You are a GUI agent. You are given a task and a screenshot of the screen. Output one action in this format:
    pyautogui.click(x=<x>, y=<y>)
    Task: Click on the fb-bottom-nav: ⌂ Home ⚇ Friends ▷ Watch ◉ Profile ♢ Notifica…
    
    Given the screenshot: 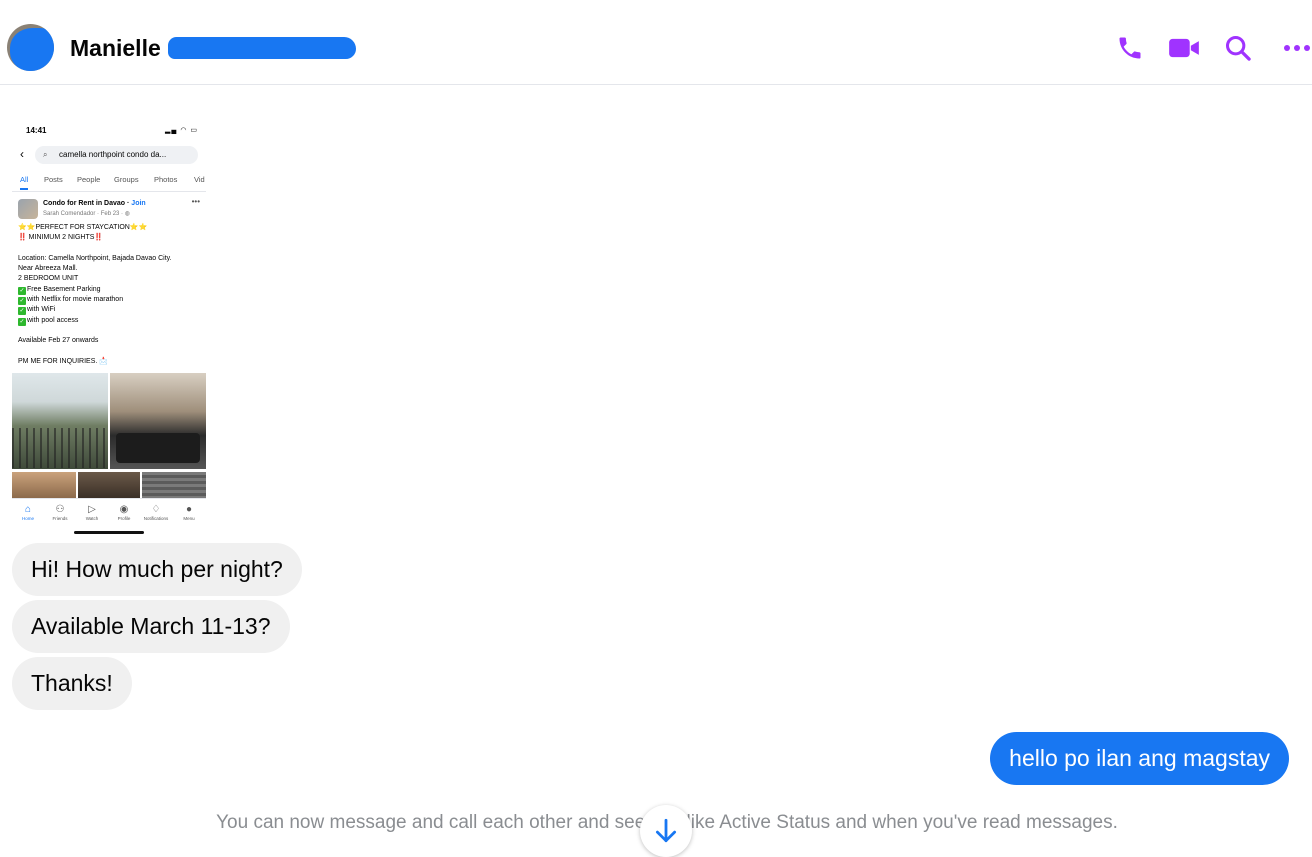 What is the action you would take?
    pyautogui.click(x=109, y=513)
    